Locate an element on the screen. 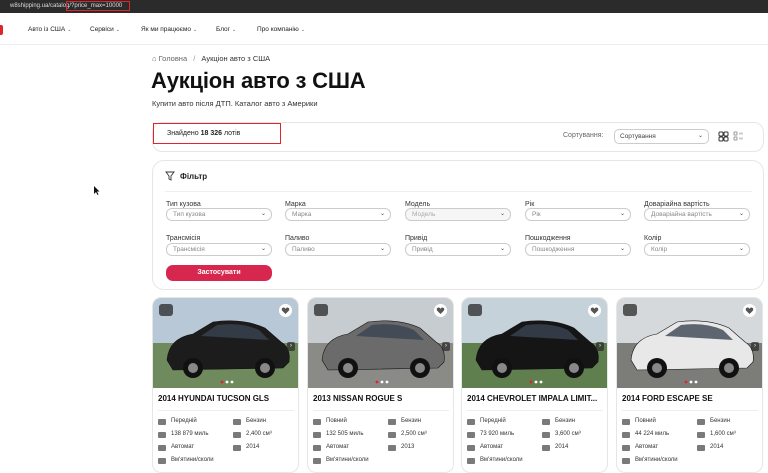 The width and height of the screenshot is (768, 473). car-spec-engine: 3,600 см³ is located at coordinates (568, 434).